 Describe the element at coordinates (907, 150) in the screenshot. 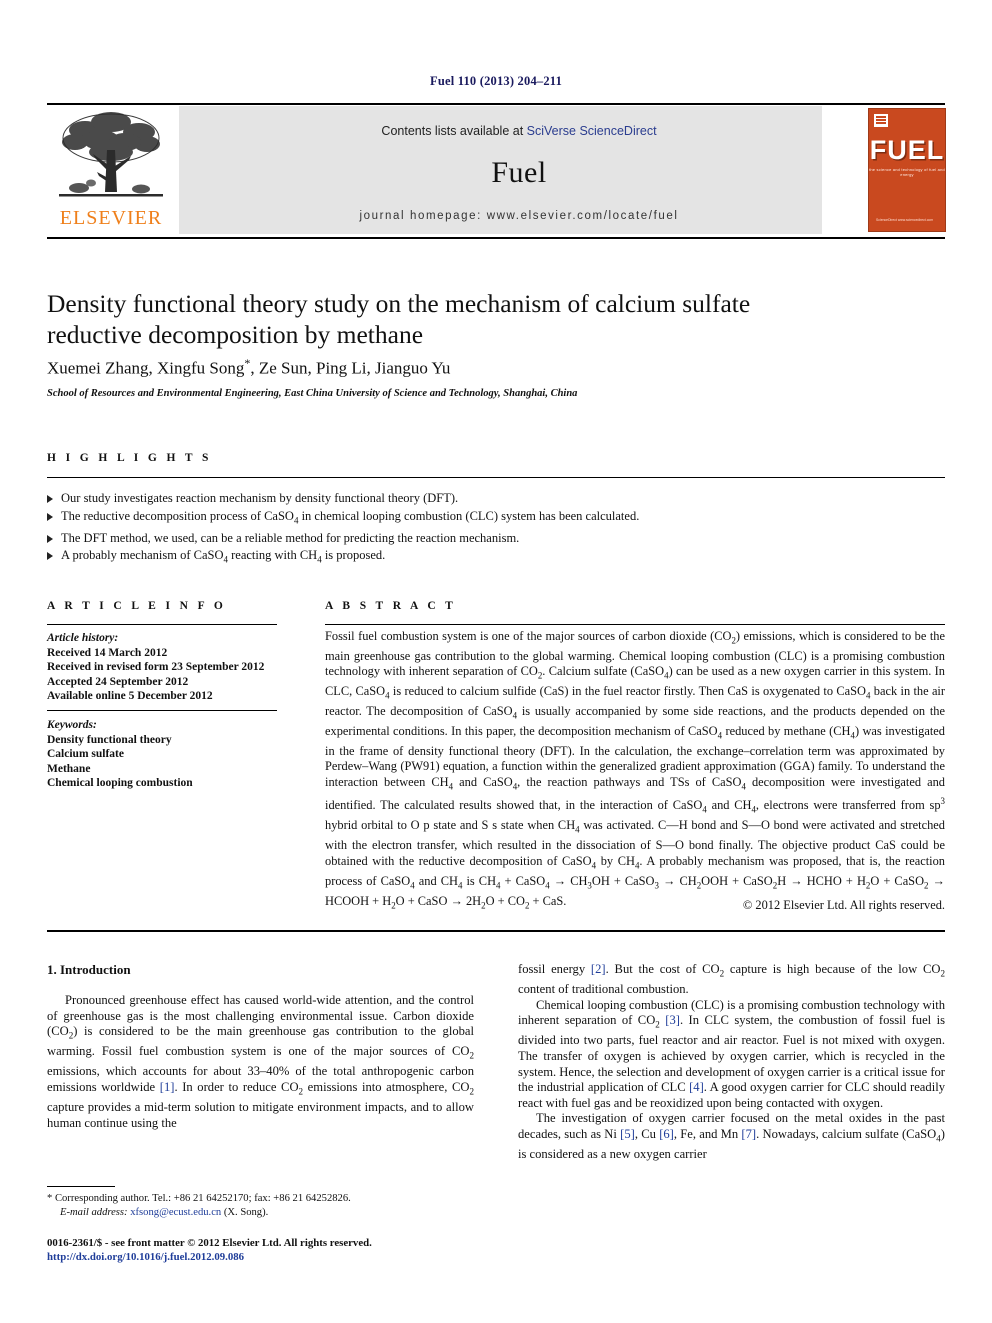

I see `cover-title: FUEL` at that location.